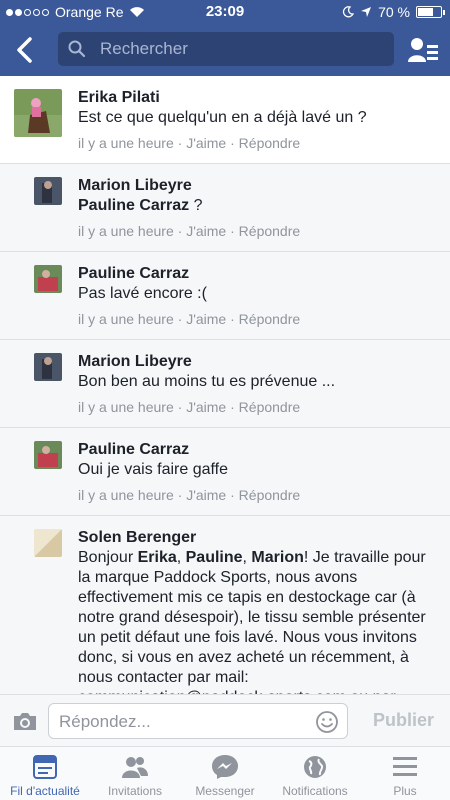 Image resolution: width=450 pixels, height=800 pixels. What do you see at coordinates (225, 767) in the screenshot?
I see `messenger-icon` at bounding box center [225, 767].